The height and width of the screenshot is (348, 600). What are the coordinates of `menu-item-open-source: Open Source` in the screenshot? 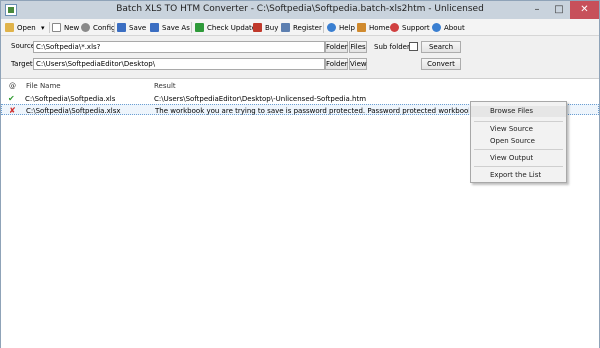 It's located at (512, 141).